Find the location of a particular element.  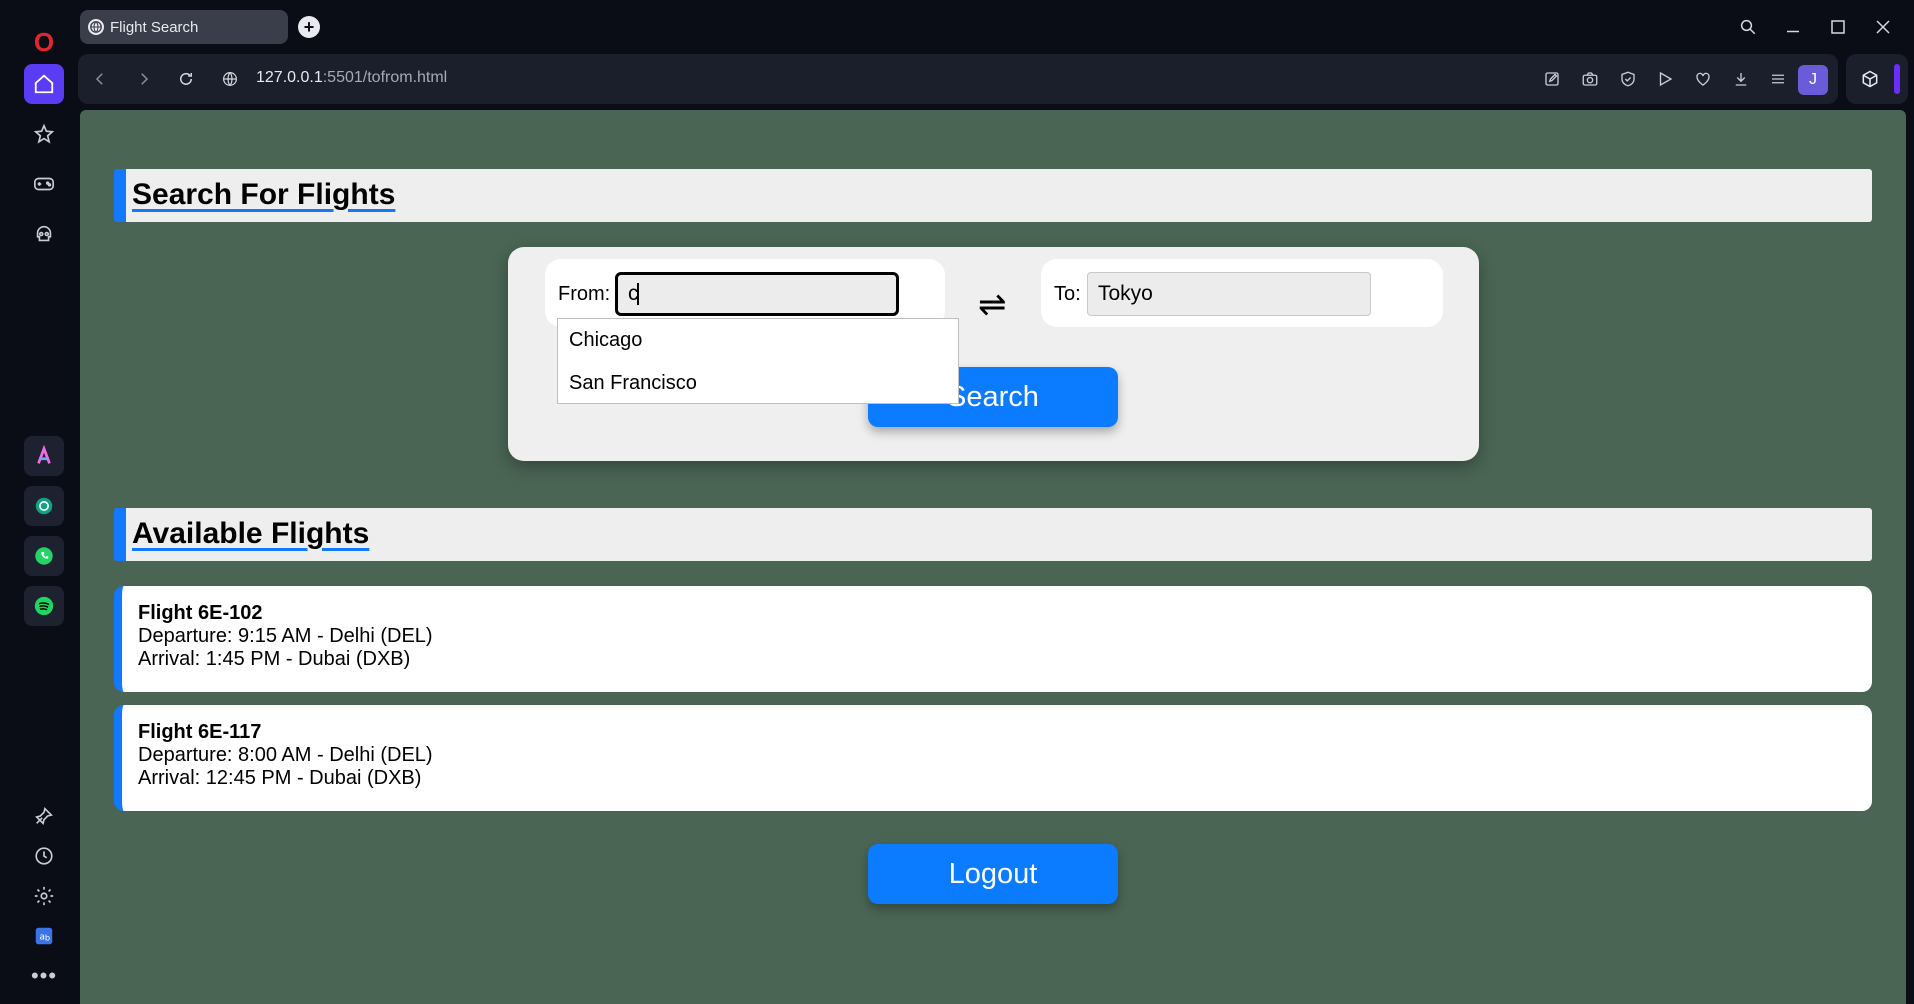

to-field-box: To: Tokyo is located at coordinates (1242, 293).